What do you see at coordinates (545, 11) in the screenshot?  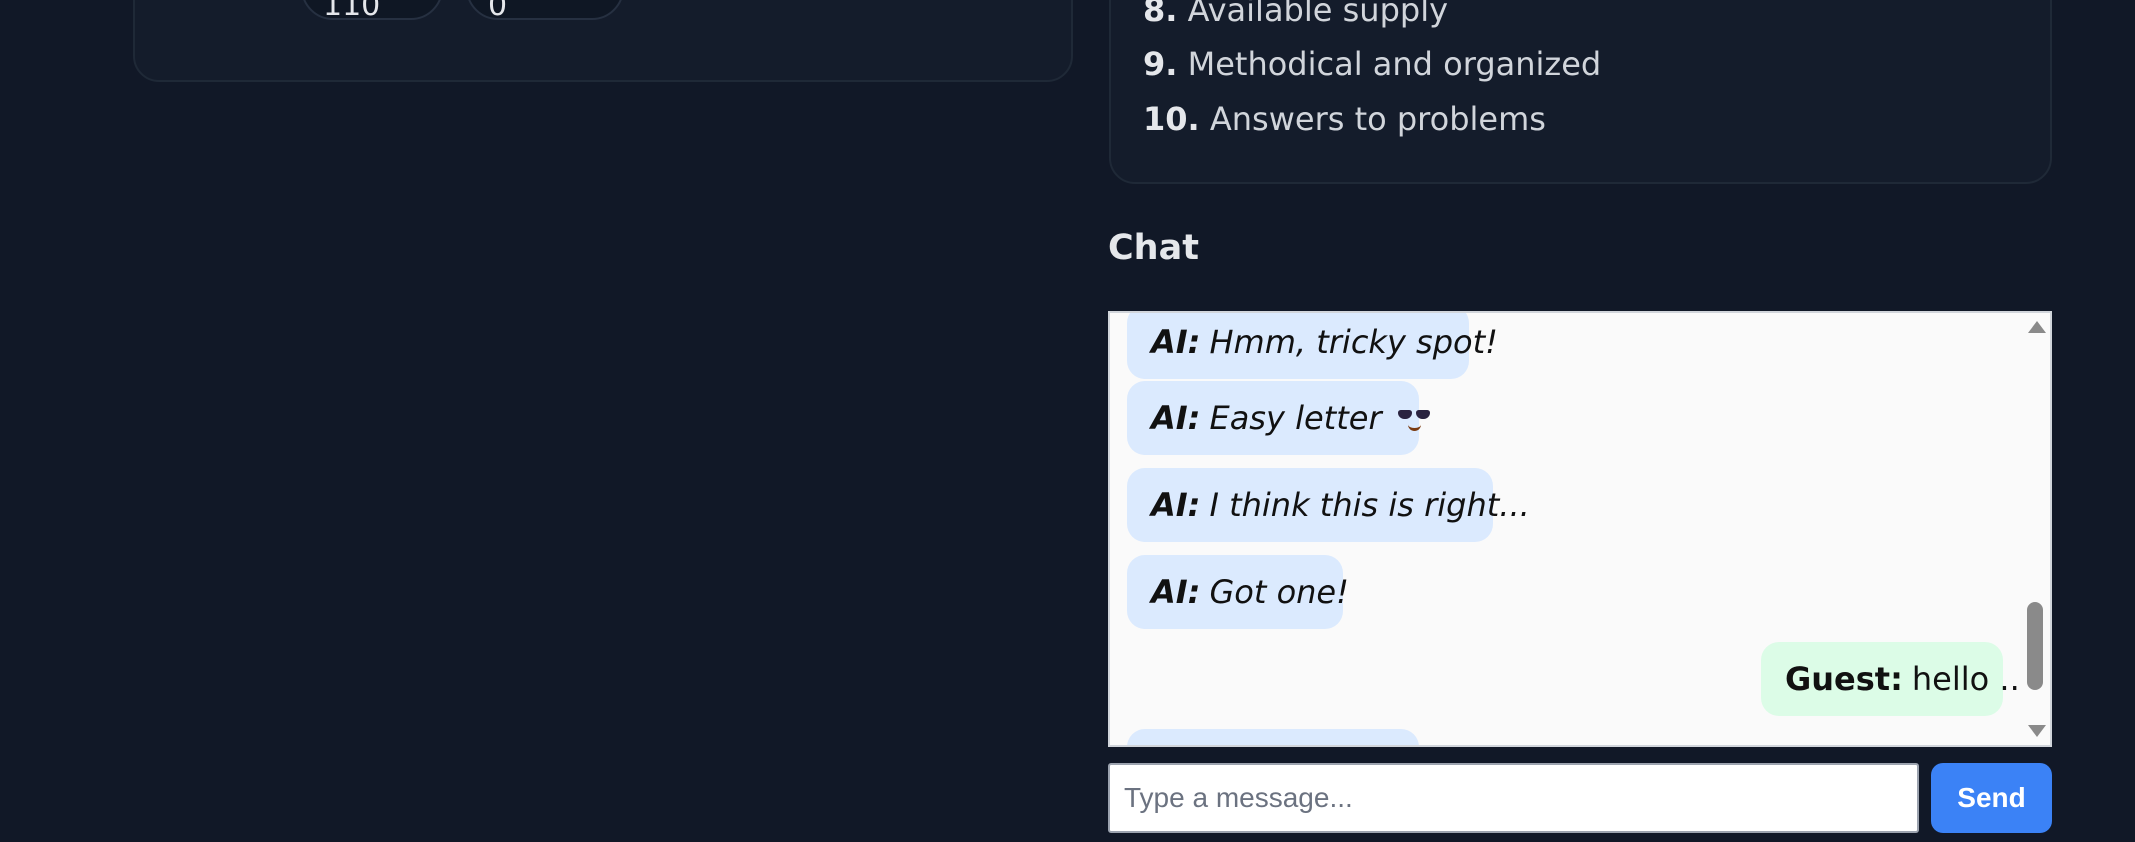 I see `guest-score-badge: Guest: 0` at bounding box center [545, 11].